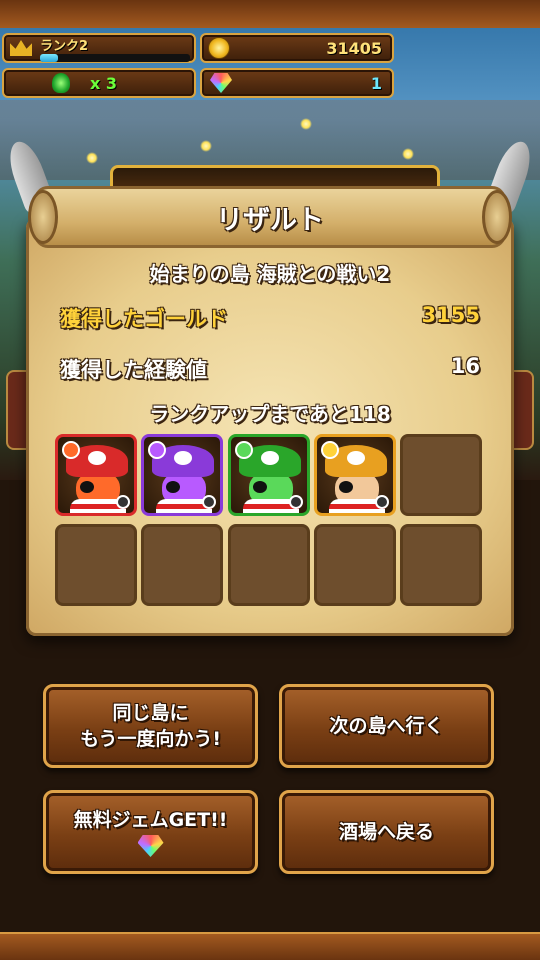 This screenshot has height=960, width=540. Describe the element at coordinates (450, 315) in the screenshot. I see `gold-earned-value: 3155` at that location.